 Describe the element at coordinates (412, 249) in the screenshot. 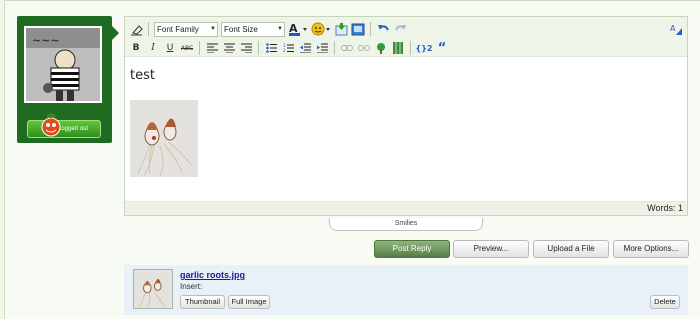

I see `post-reply-button: Post Reply` at that location.